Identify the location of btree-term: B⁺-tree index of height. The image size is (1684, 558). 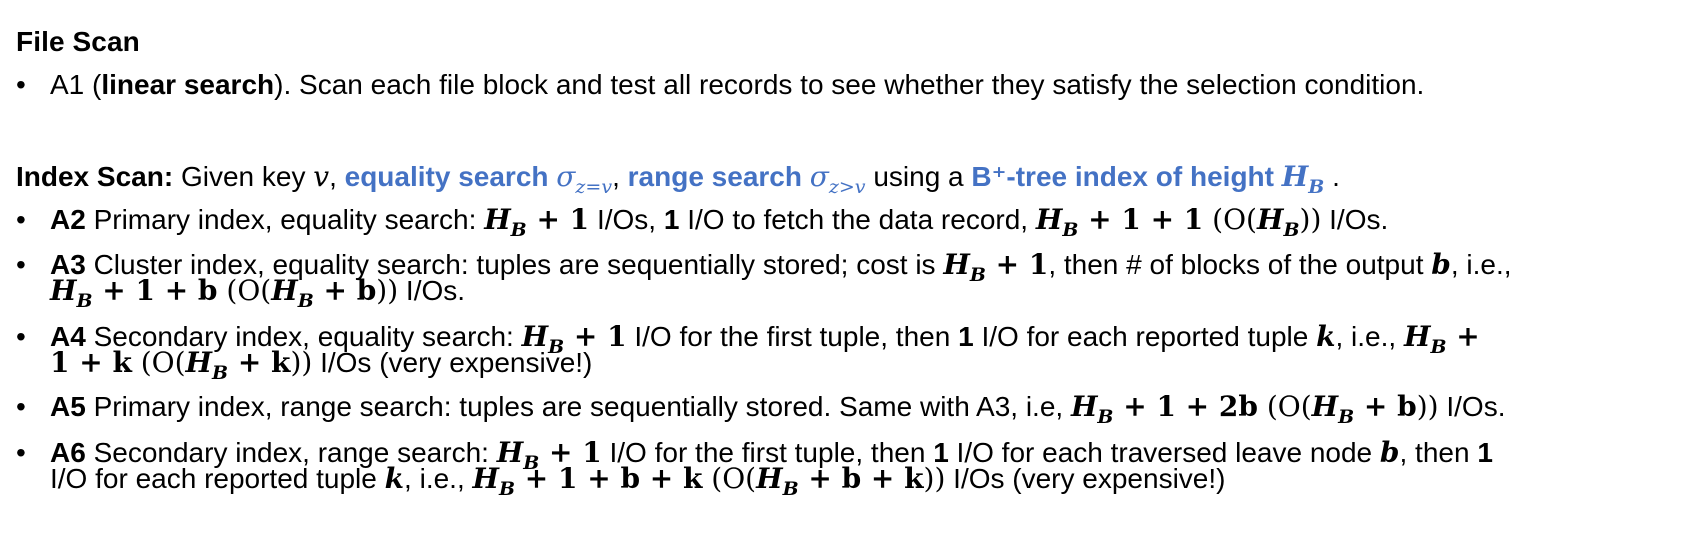
(1126, 176).